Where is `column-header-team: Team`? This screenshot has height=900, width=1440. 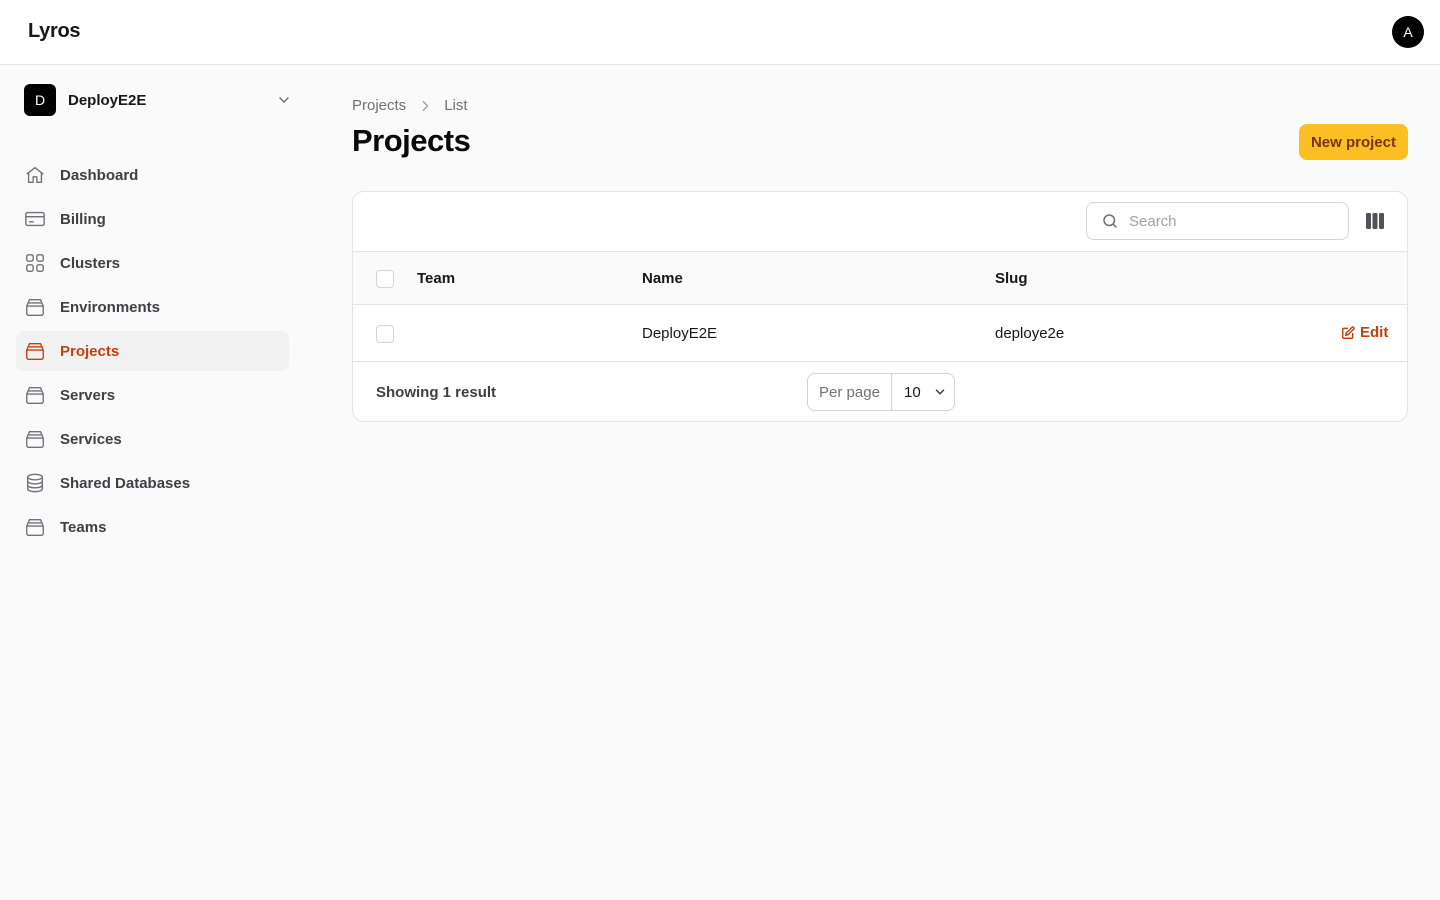
column-header-team: Team is located at coordinates (436, 278).